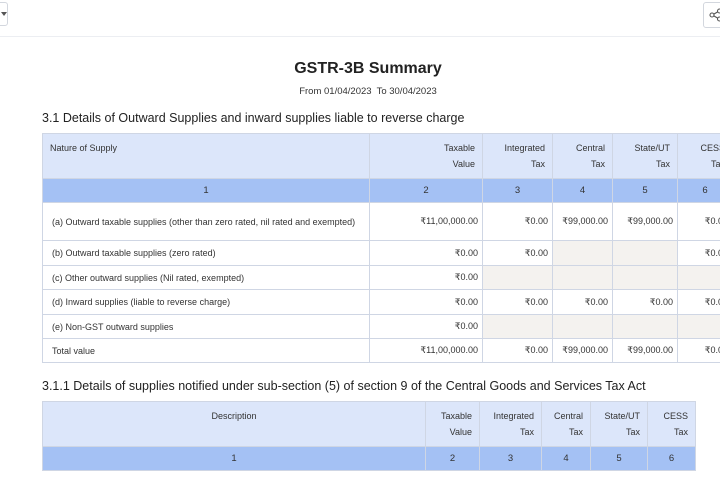 The width and height of the screenshot is (720, 499). Describe the element at coordinates (234, 424) in the screenshot. I see `header-description: Description` at that location.